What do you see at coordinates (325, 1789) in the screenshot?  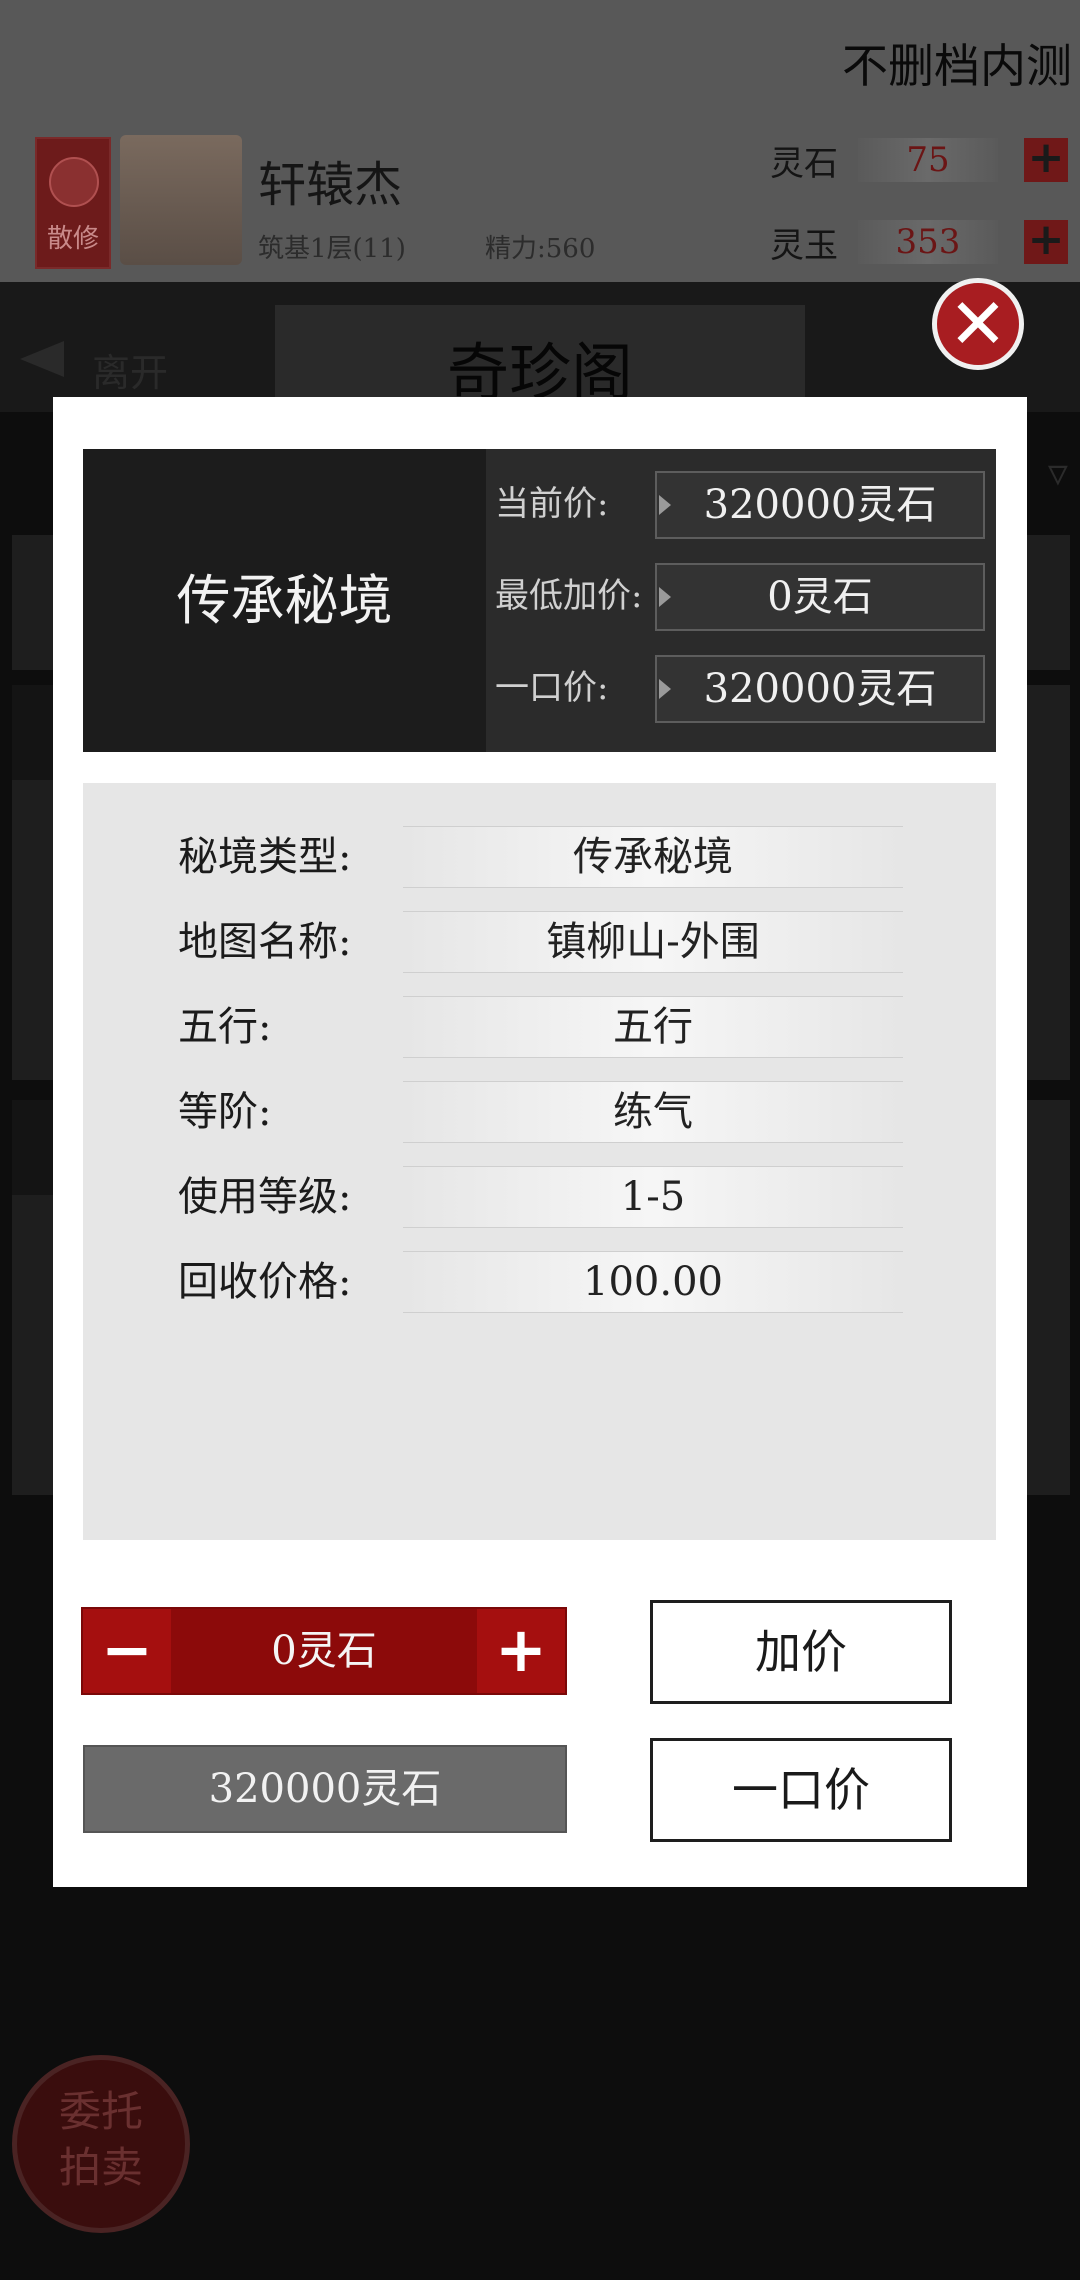 I see `buyout-amount-display: 320000灵石` at bounding box center [325, 1789].